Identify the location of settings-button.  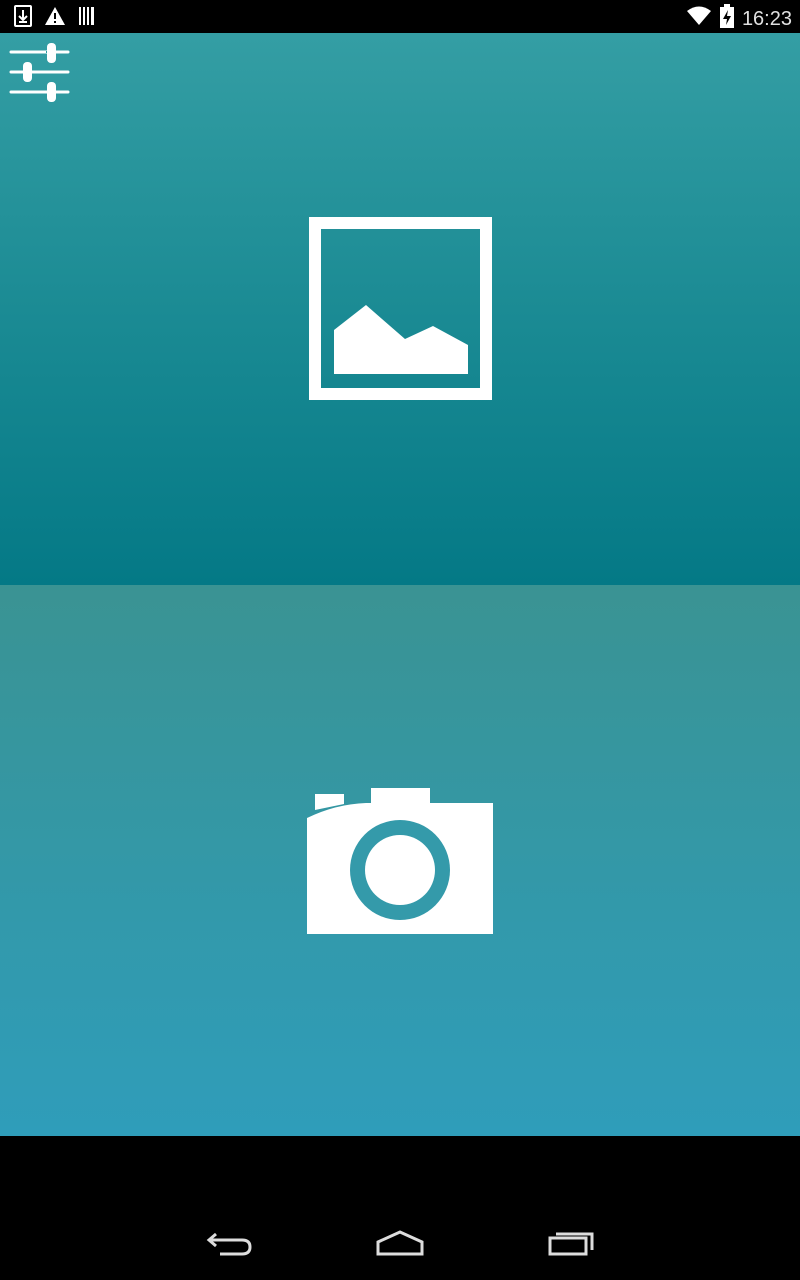
(40, 73).